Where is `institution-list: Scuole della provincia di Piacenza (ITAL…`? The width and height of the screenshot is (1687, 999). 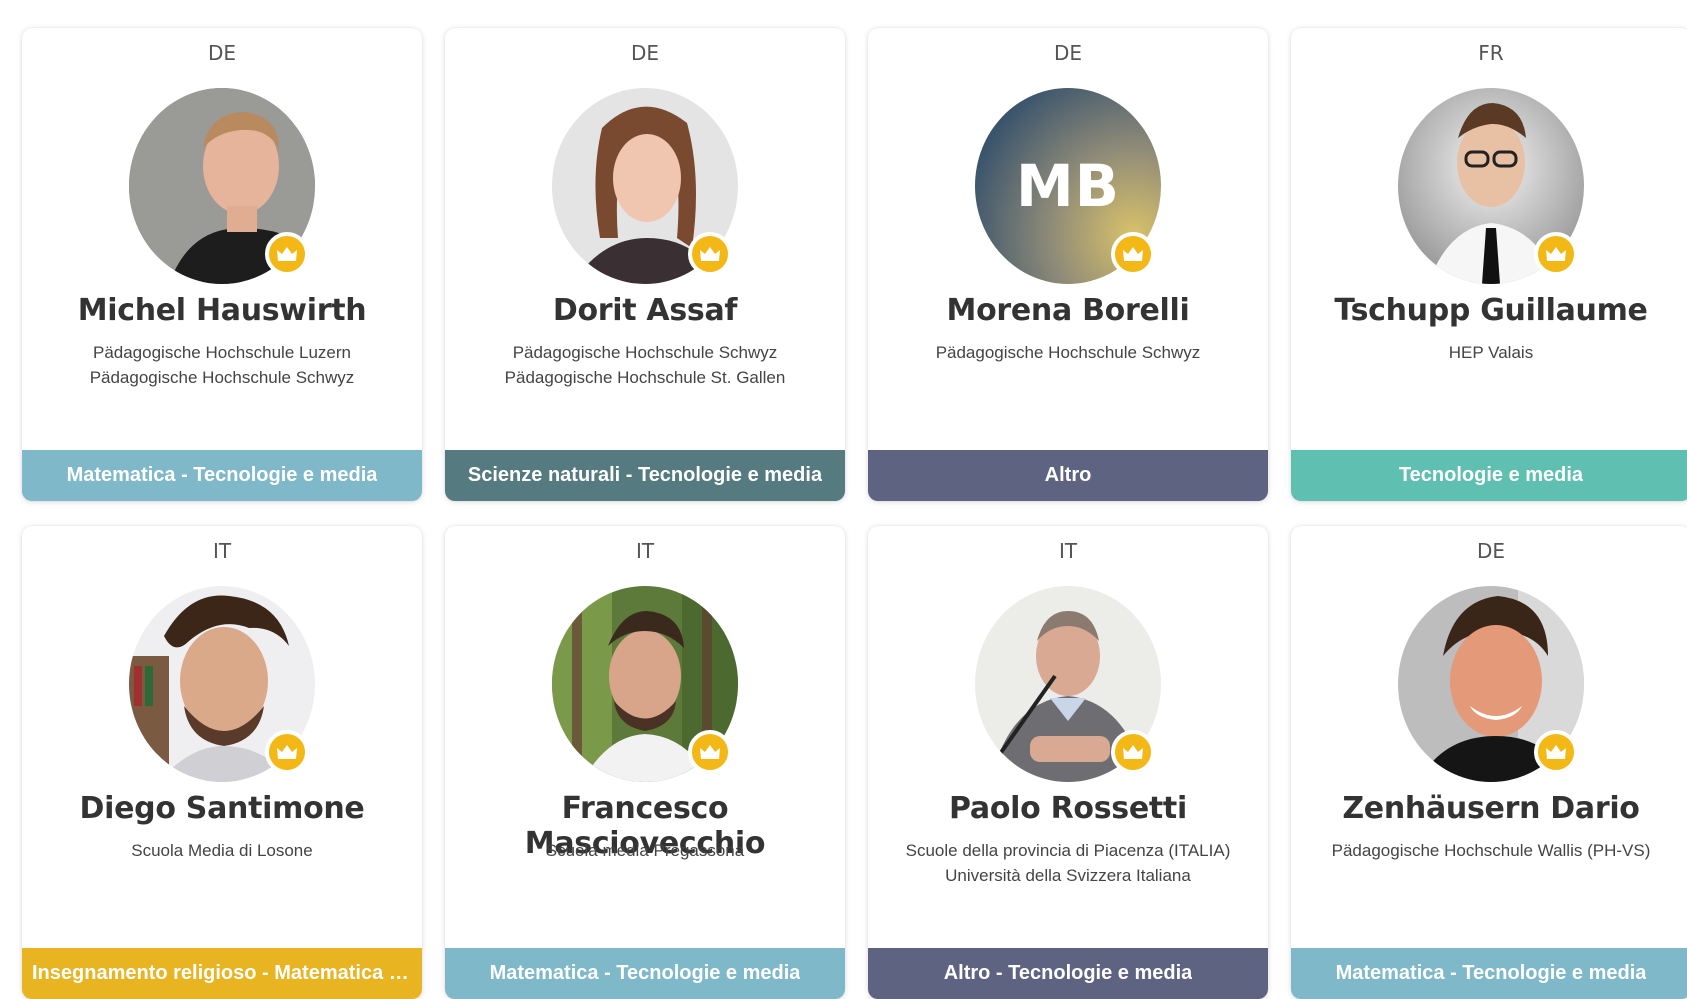 institution-list: Scuole della provincia di Piacenza (ITAL… is located at coordinates (1068, 863).